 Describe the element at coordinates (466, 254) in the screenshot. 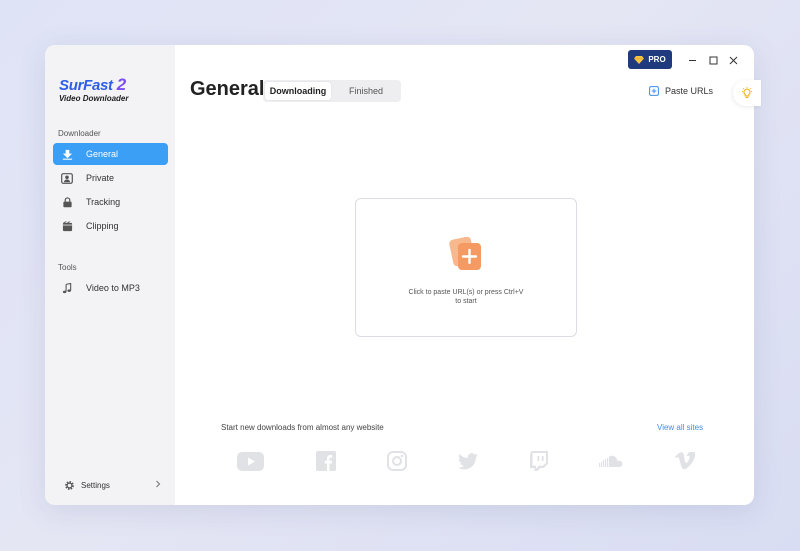

I see `add-file-icon` at that location.